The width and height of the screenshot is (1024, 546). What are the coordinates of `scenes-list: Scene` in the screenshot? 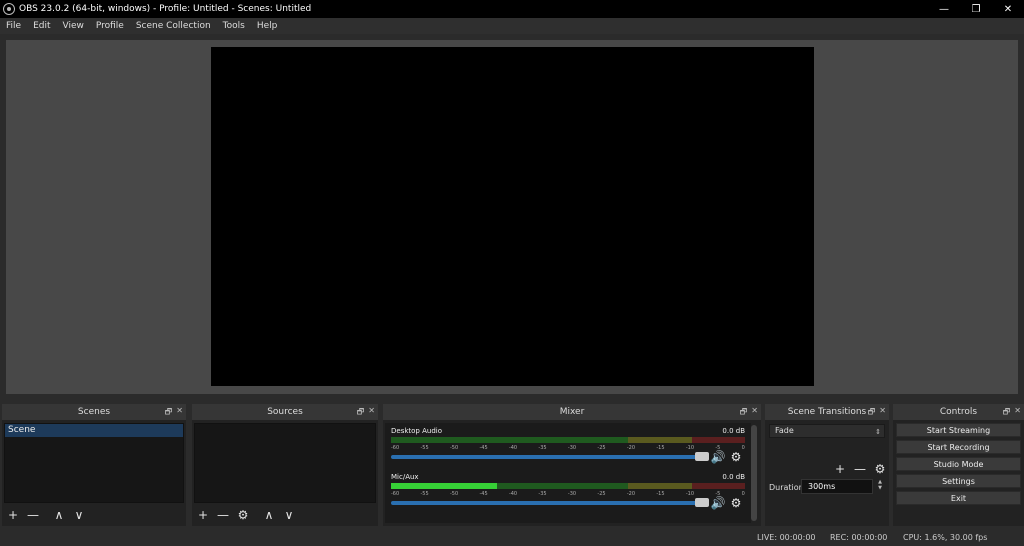 It's located at (94, 463).